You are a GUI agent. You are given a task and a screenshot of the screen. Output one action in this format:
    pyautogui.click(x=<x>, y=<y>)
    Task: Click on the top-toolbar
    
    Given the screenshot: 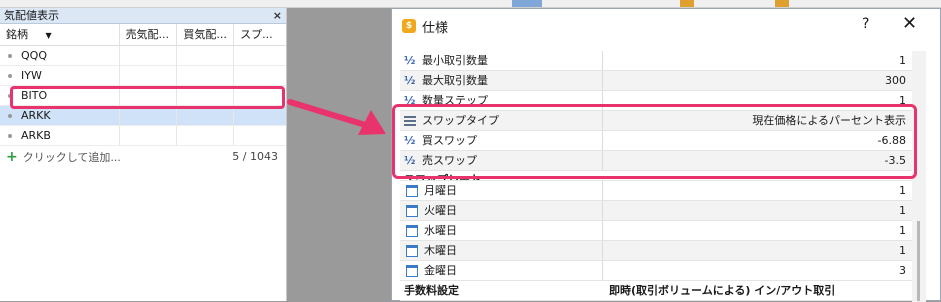 What is the action you would take?
    pyautogui.click(x=470, y=4)
    